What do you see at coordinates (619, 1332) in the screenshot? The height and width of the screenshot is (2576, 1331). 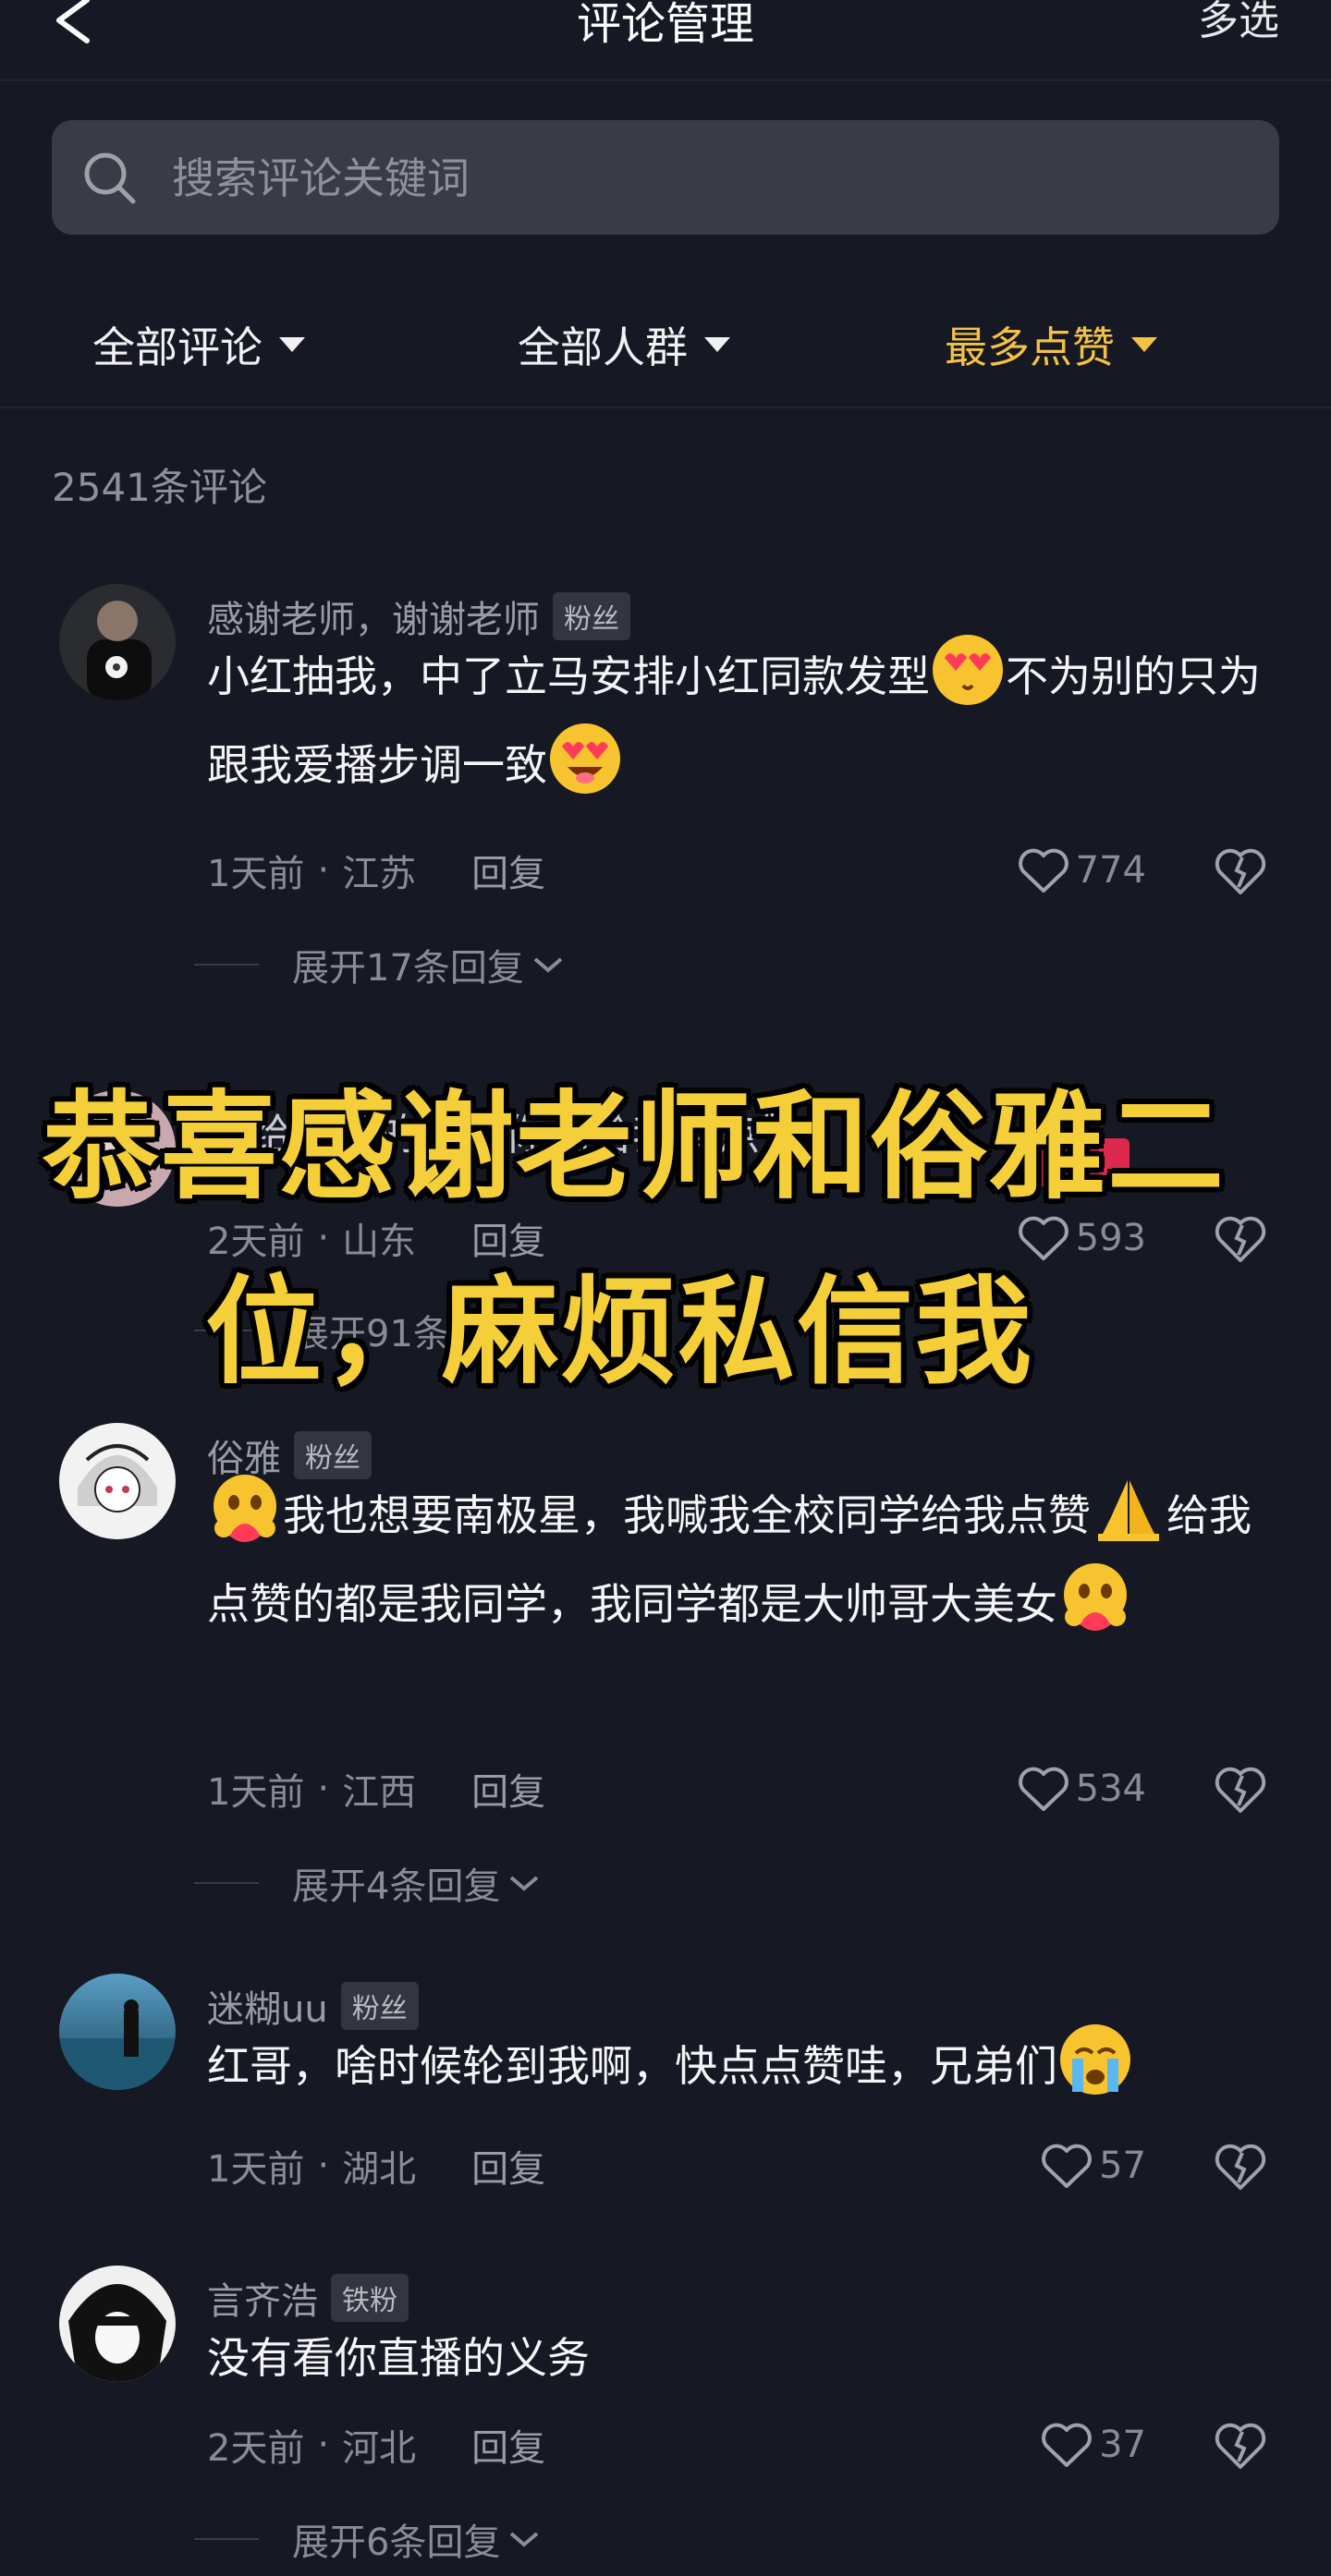 I see `overlay-caption-line2: 位，麻烦私信我` at bounding box center [619, 1332].